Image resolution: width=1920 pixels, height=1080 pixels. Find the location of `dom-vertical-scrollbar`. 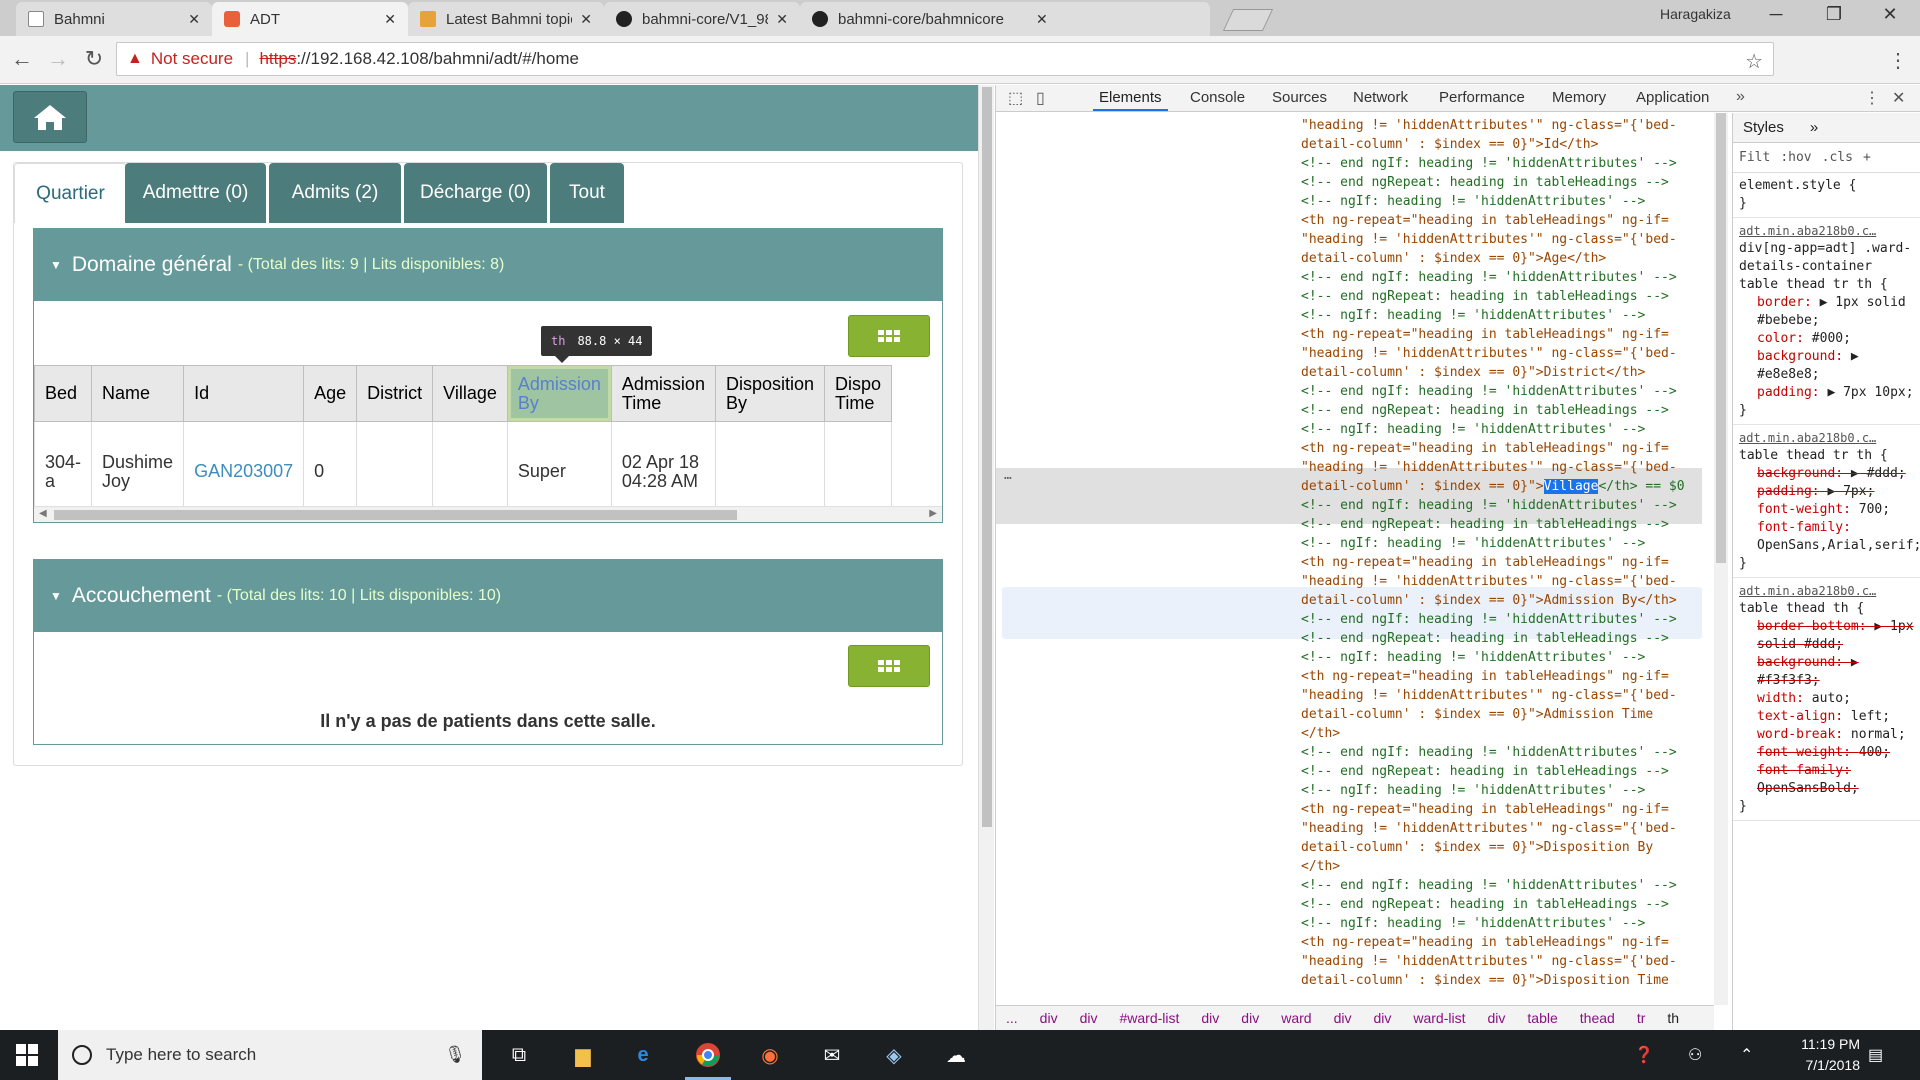

dom-vertical-scrollbar is located at coordinates (1721, 559).